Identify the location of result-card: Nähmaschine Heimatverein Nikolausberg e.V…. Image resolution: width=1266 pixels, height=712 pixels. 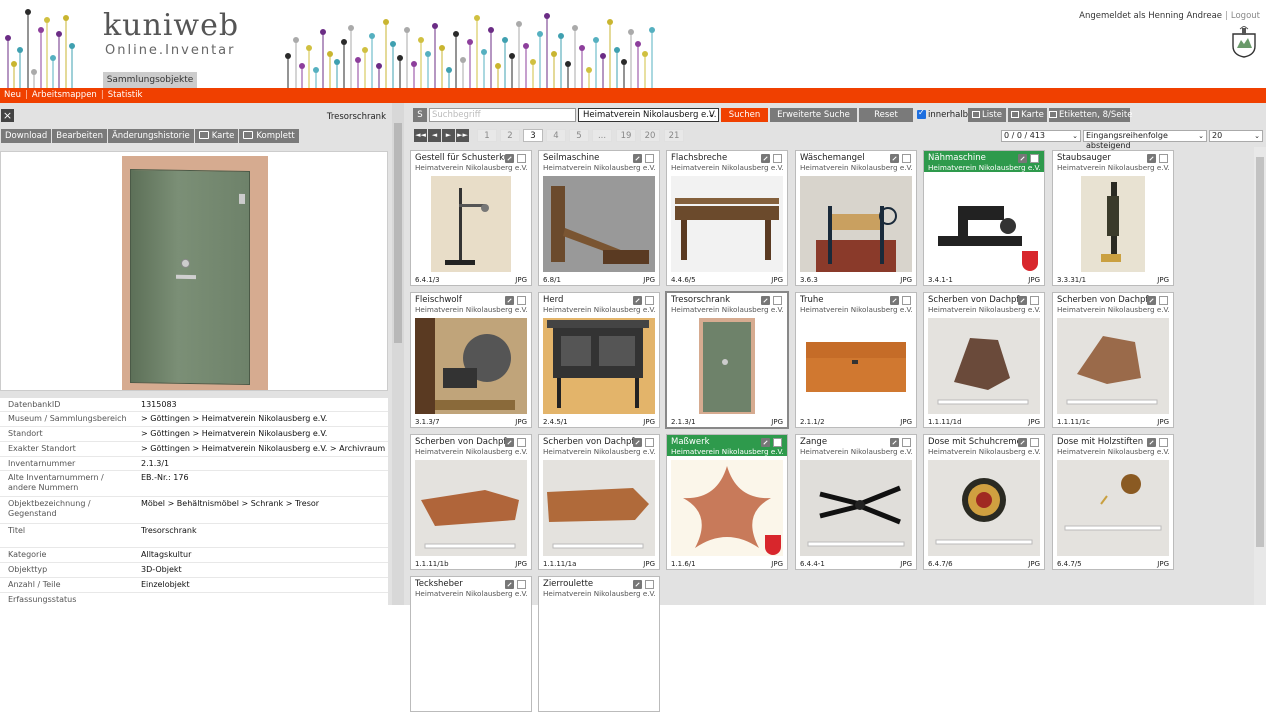
(984, 218).